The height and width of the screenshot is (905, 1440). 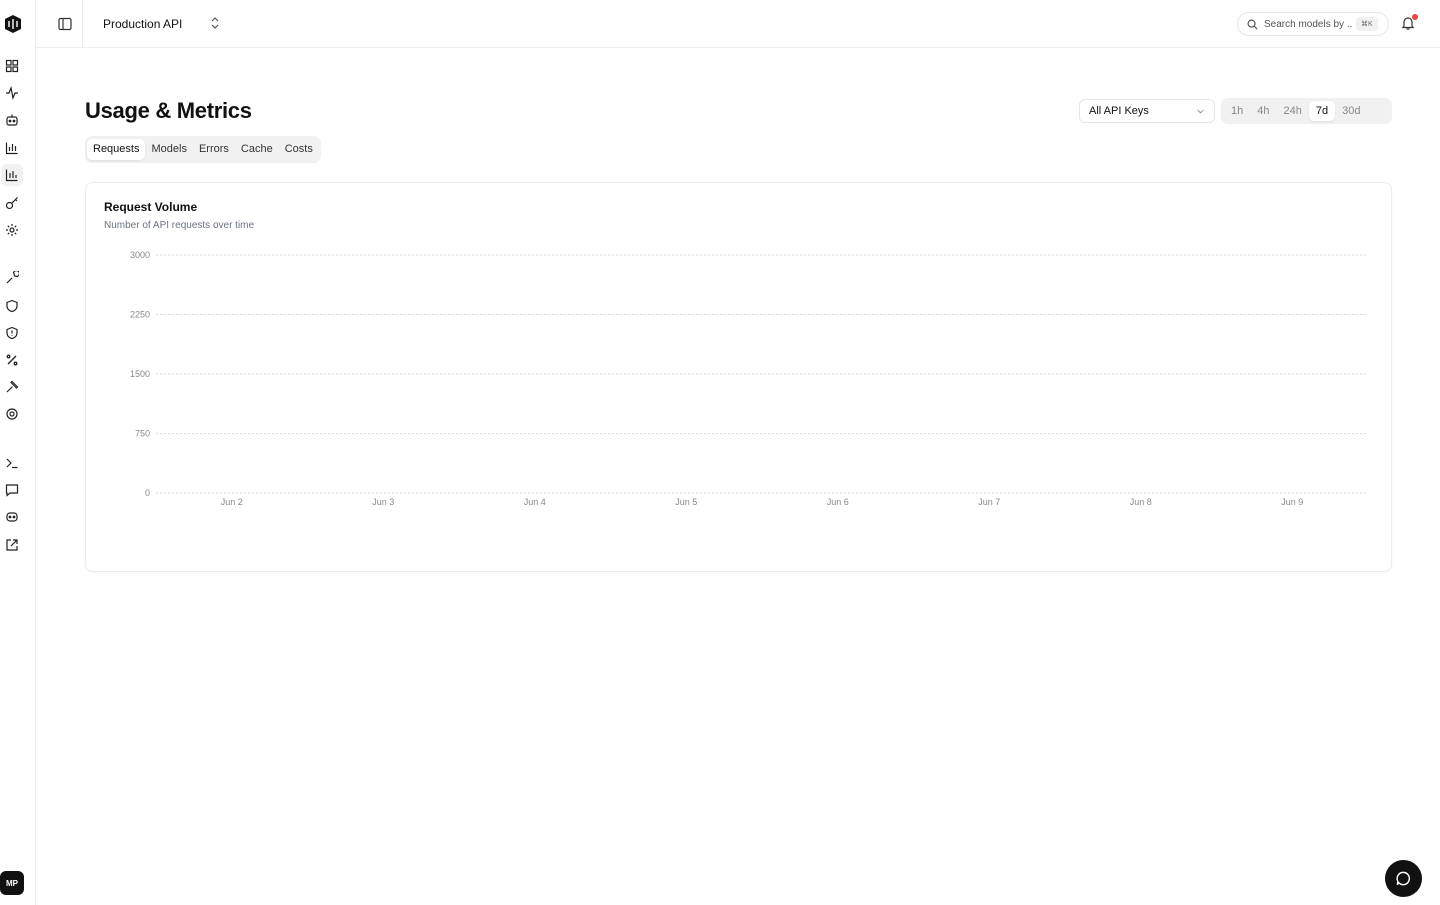 What do you see at coordinates (1141, 502) in the screenshot?
I see `x-tick-label: Jun 8` at bounding box center [1141, 502].